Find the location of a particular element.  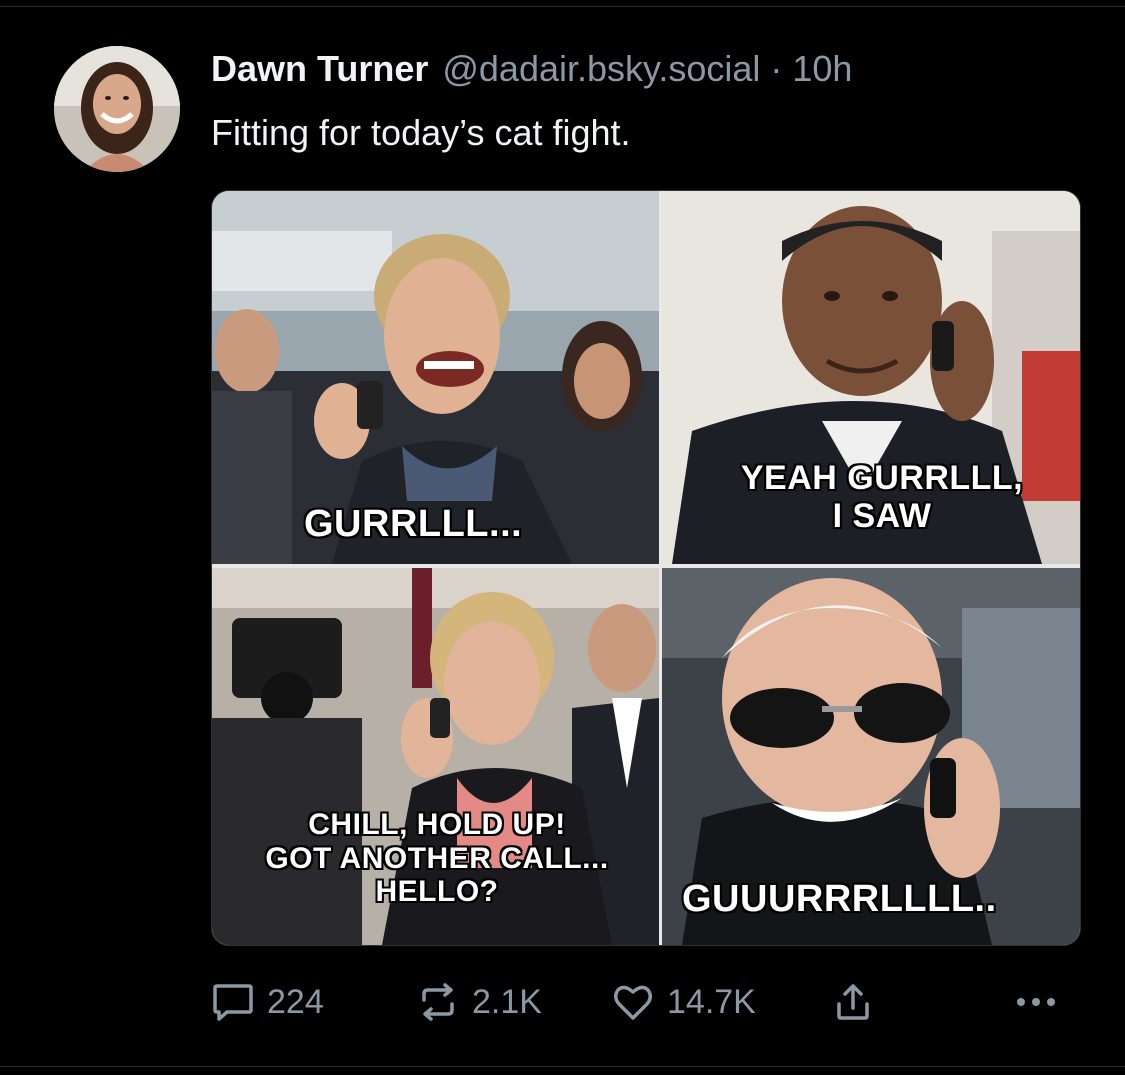

caption-panel-2: YEAH GURRLLL, I SAW is located at coordinates (882, 497).